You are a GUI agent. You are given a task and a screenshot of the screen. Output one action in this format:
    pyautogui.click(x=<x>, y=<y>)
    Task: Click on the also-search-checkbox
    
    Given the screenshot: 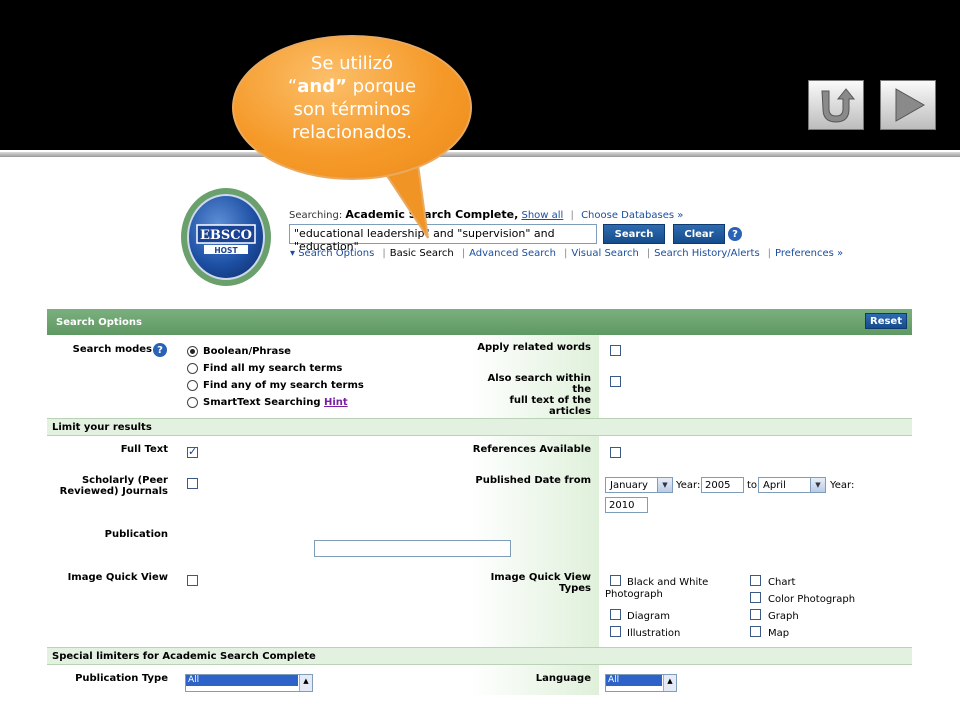 What is the action you would take?
    pyautogui.click(x=615, y=381)
    